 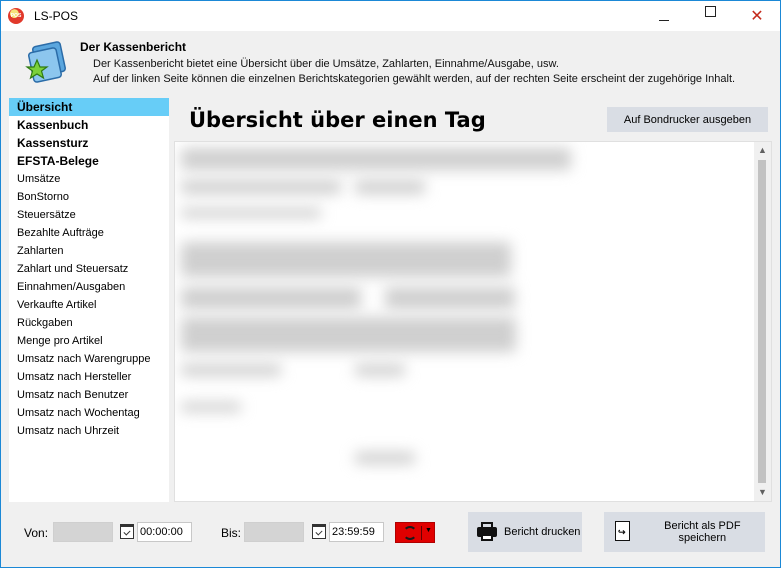 I want to click on print-report-button: Bericht drucken, so click(x=525, y=532).